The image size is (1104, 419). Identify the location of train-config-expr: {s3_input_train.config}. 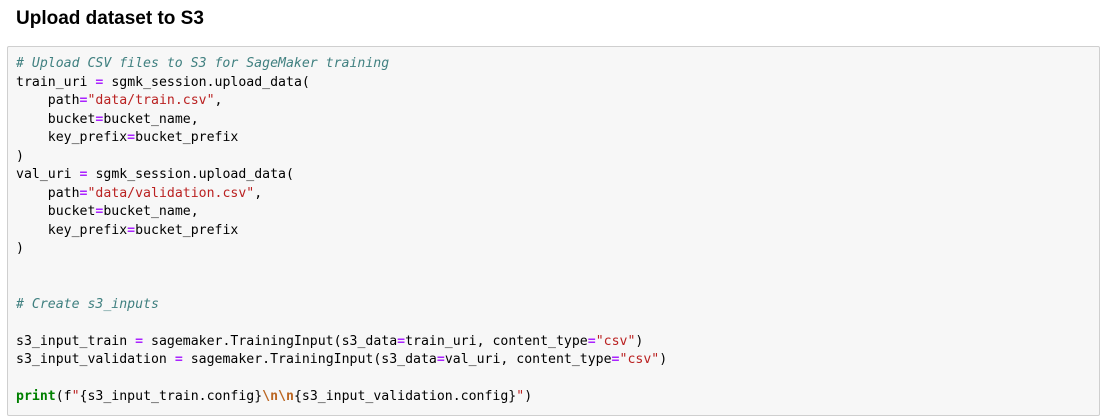
(171, 396).